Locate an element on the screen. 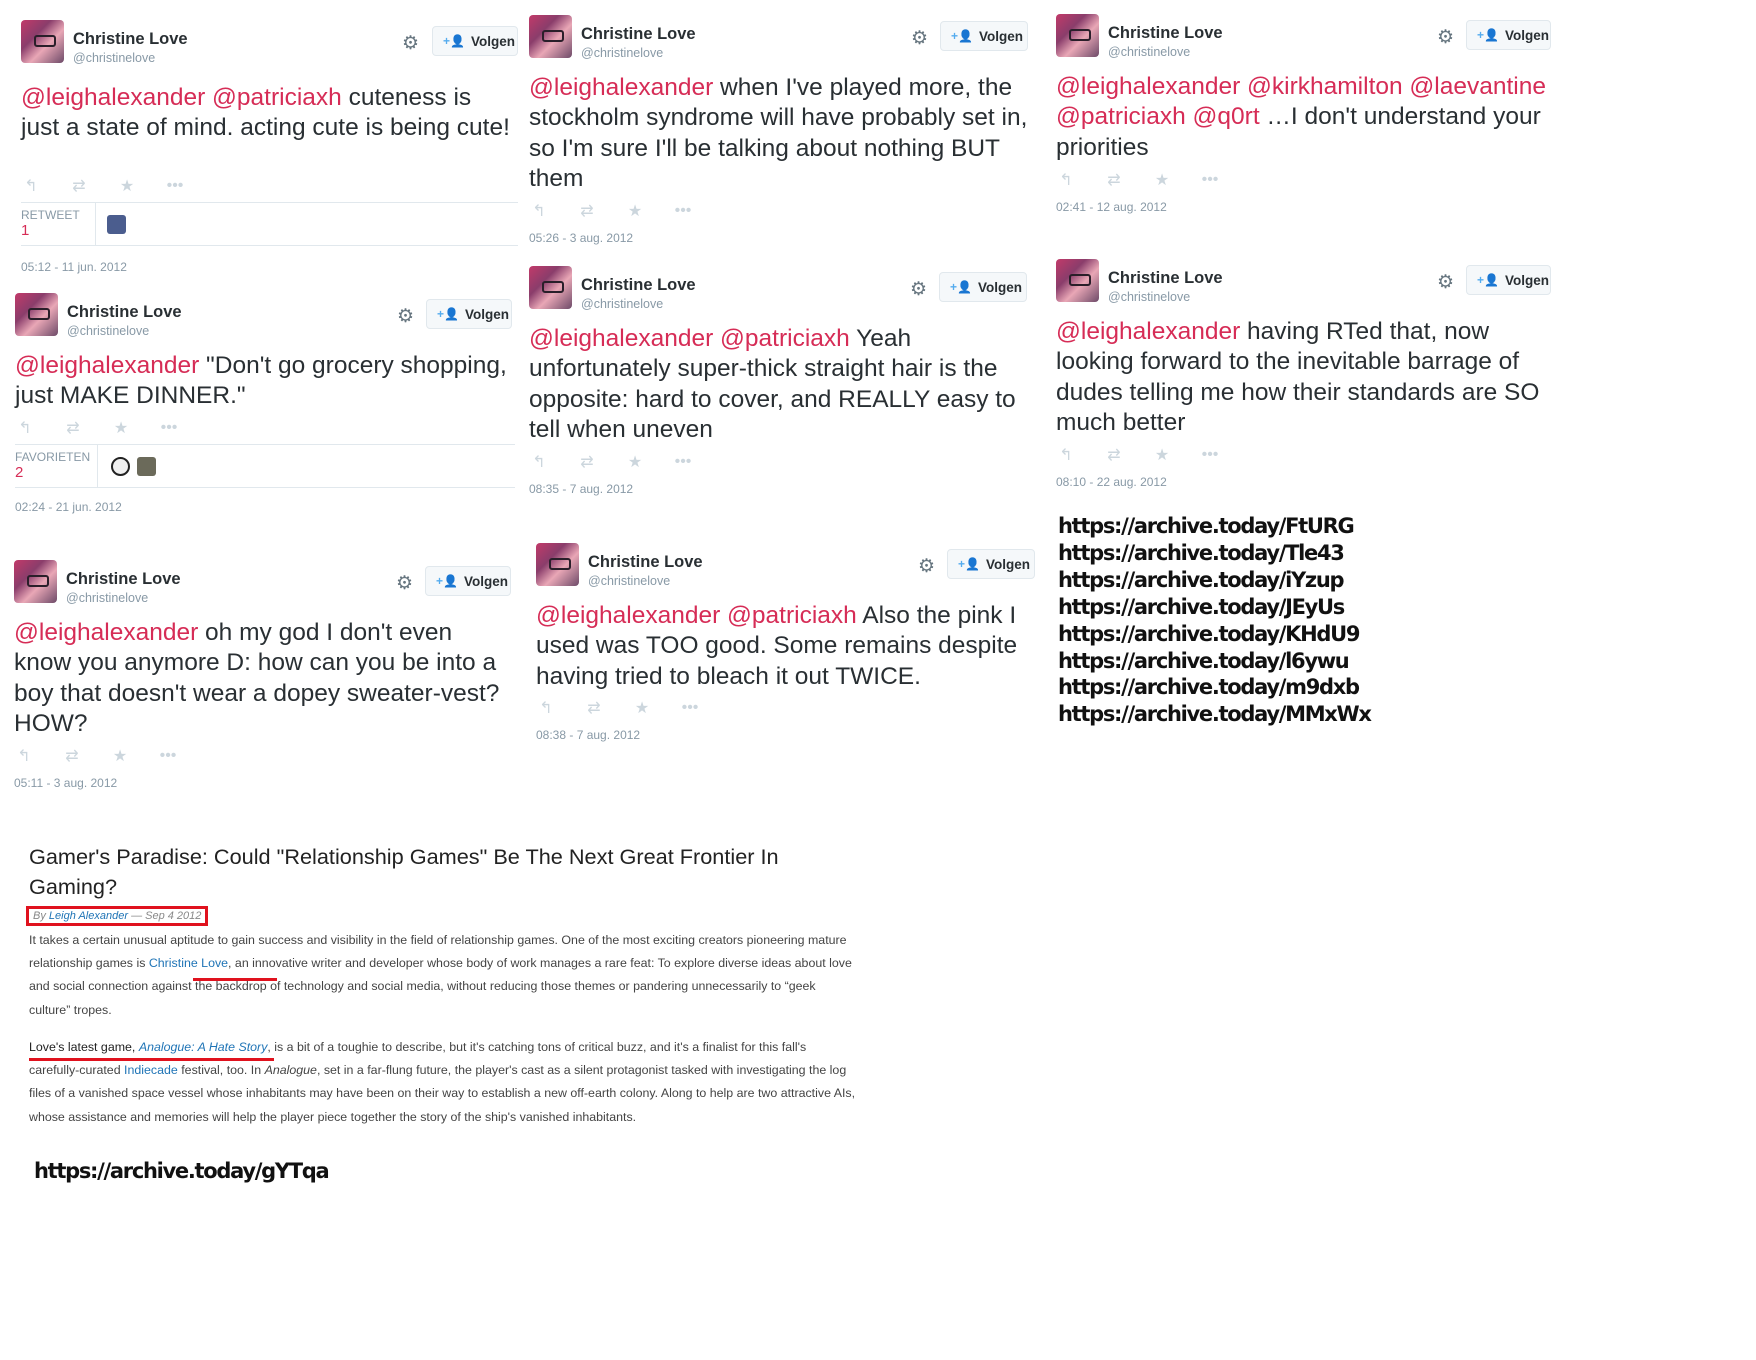 The width and height of the screenshot is (1756, 1360). christine-love-link: Christine Love is located at coordinates (188, 963).